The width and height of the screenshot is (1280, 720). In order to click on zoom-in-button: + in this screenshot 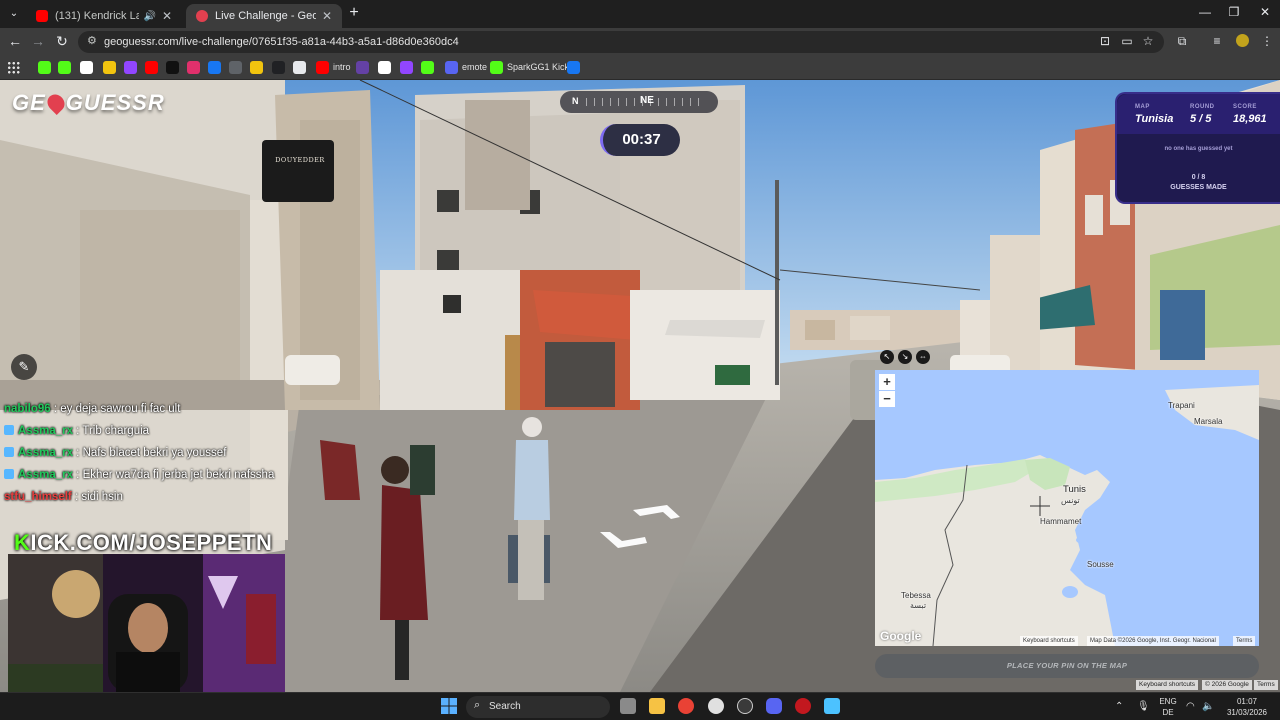, I will do `click(887, 382)`.